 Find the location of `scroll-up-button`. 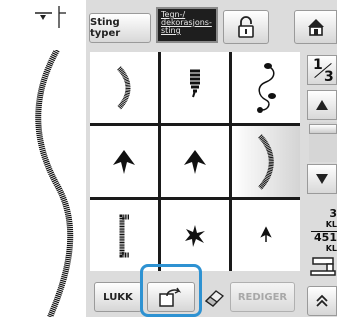

scroll-up-button is located at coordinates (322, 105).